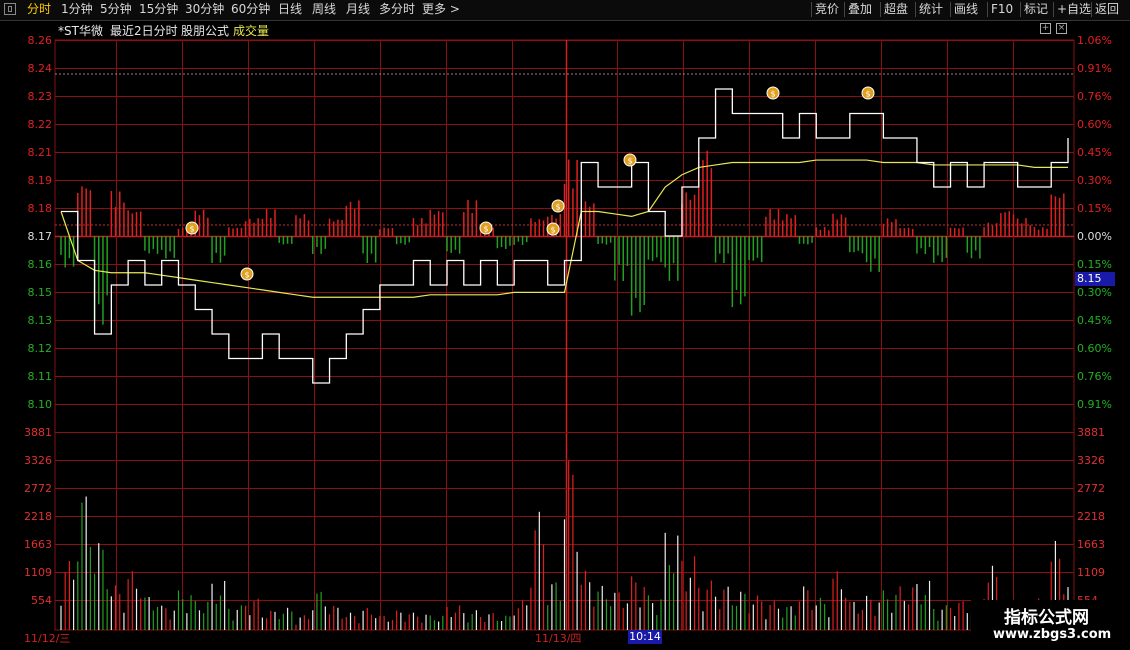 The height and width of the screenshot is (650, 1130). I want to click on price-axis-label: 8.22, so click(40, 124).